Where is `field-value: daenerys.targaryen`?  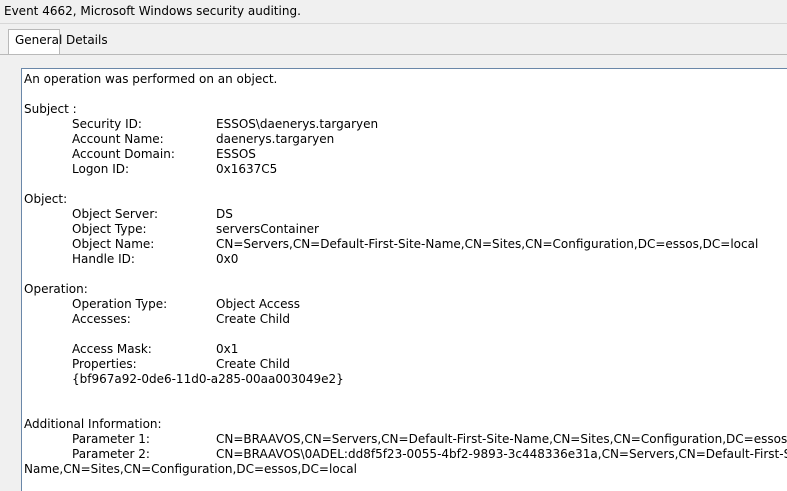 field-value: daenerys.targaryen is located at coordinates (275, 139).